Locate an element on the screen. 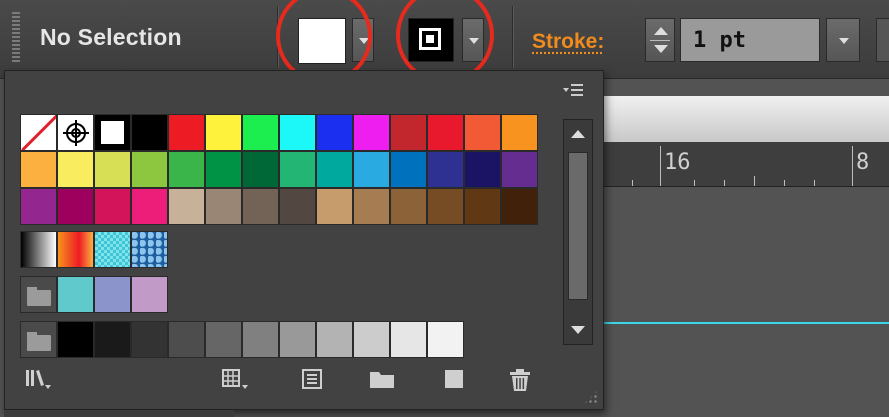  none-swatch is located at coordinates (38, 132).